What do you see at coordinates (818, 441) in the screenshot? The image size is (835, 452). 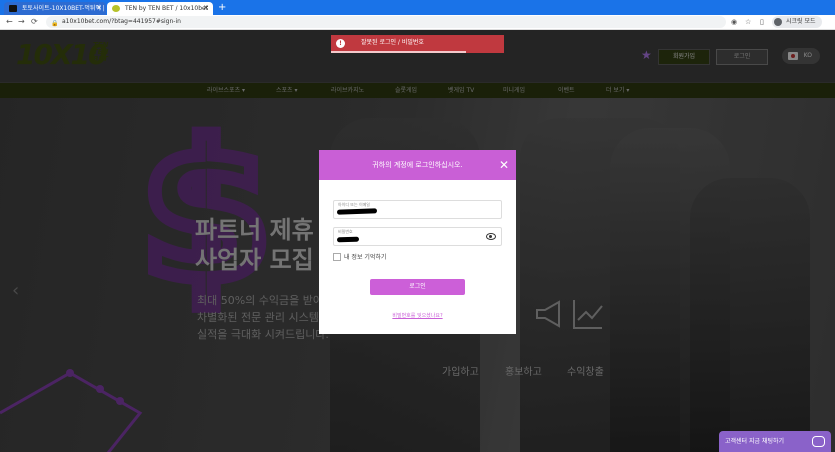 I see `chat-bubble-icon` at bounding box center [818, 441].